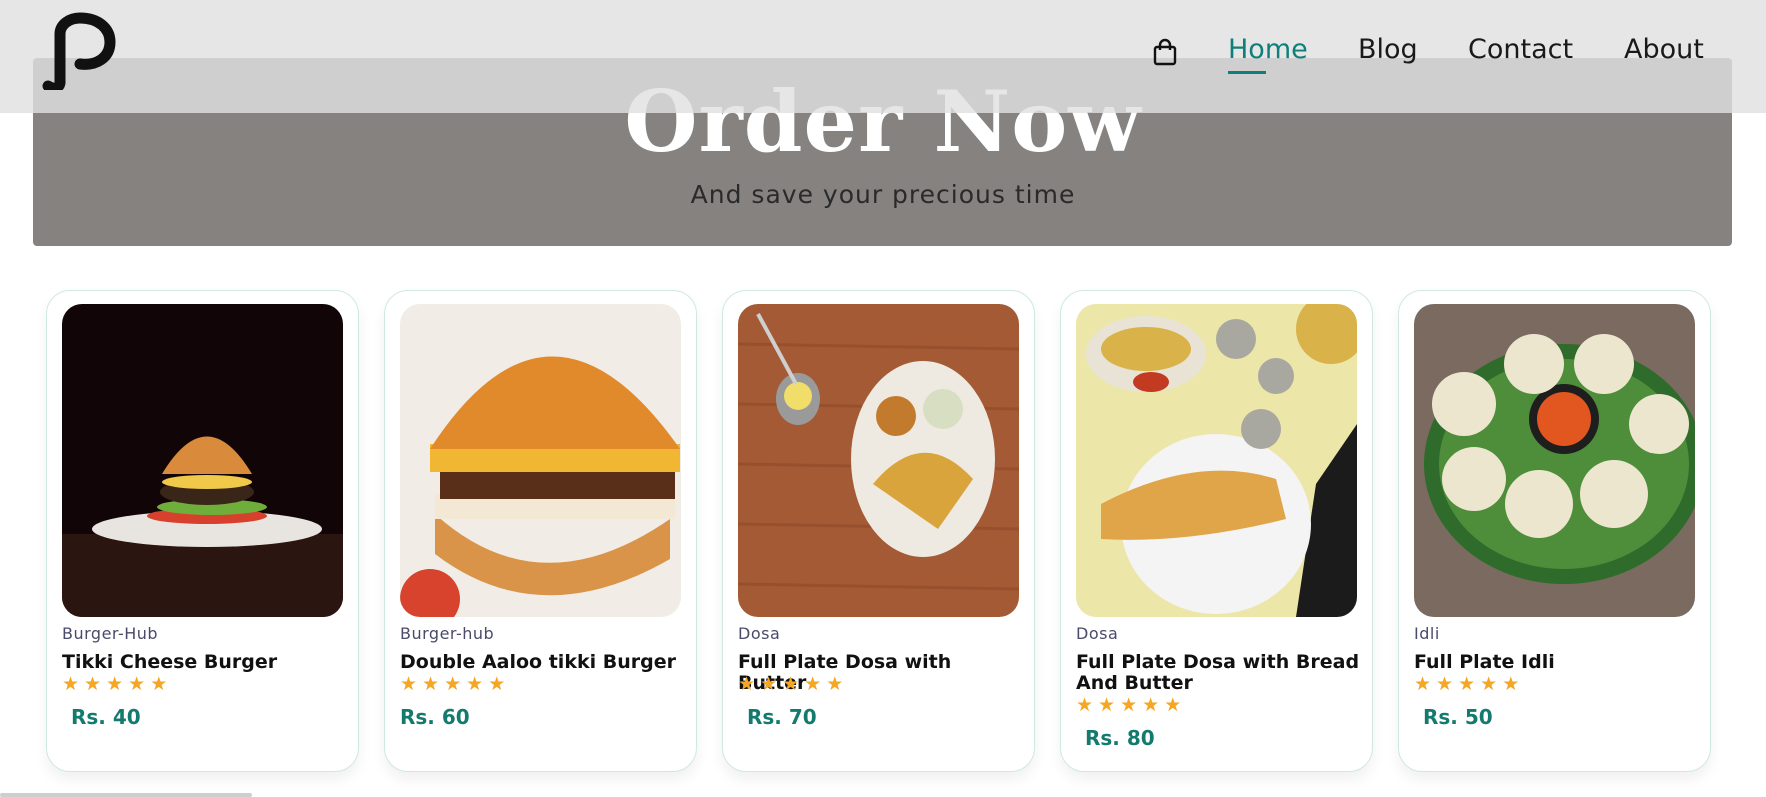 Image resolution: width=1766 pixels, height=797 pixels. I want to click on product-price: Rs. 70, so click(782, 717).